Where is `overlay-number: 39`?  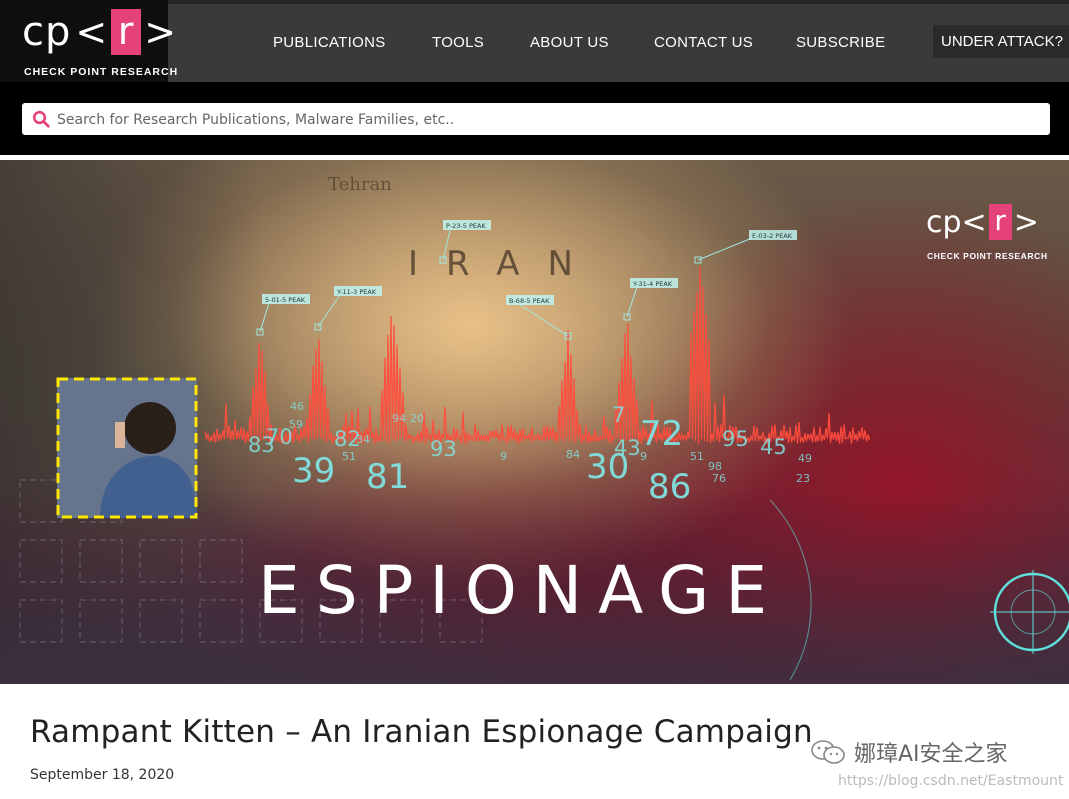
overlay-number: 39 is located at coordinates (313, 471).